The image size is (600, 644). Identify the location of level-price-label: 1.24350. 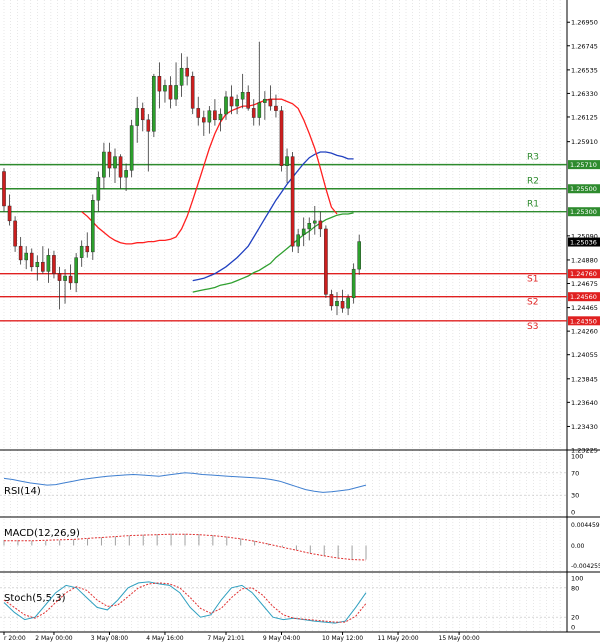
(583, 321).